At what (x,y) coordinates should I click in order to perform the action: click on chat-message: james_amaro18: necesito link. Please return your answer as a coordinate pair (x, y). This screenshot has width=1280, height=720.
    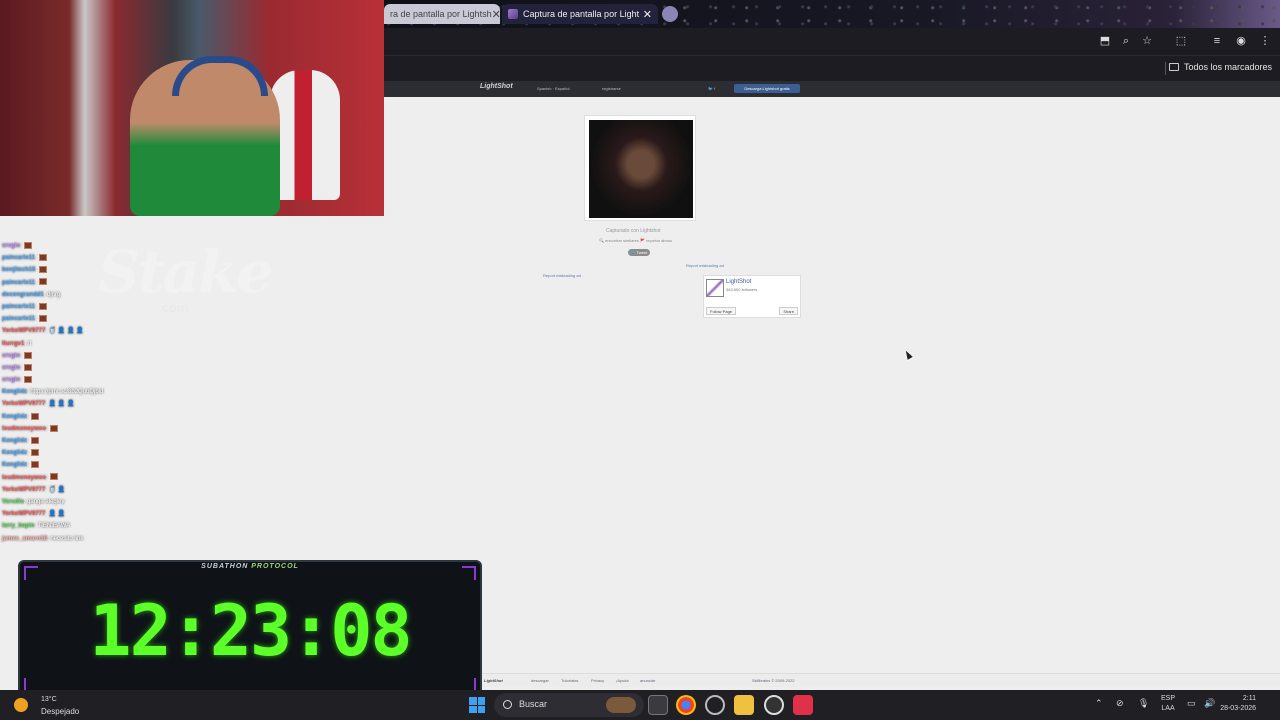
    Looking at the image, I should click on (92, 539).